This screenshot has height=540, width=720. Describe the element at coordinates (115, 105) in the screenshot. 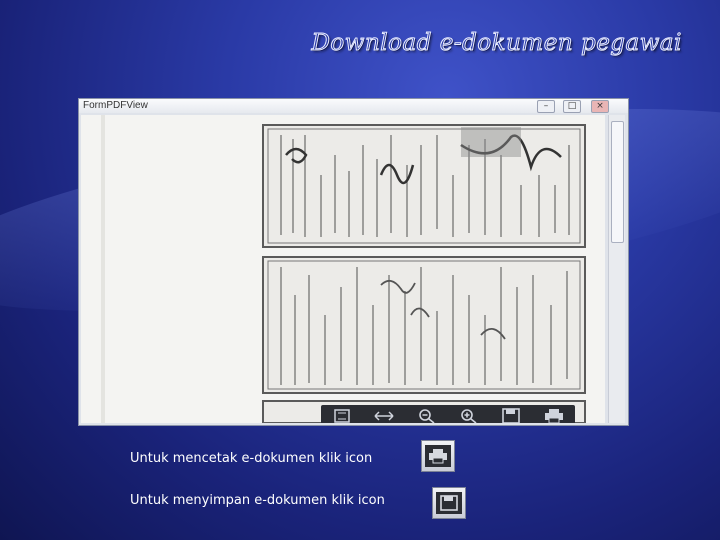

I see `window-title: FormPDFView` at that location.